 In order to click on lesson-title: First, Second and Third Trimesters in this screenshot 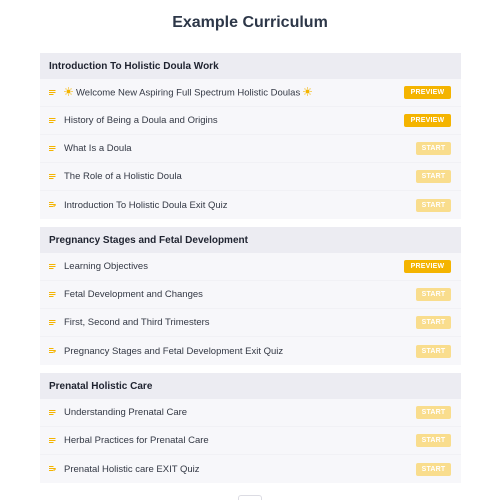, I will do `click(137, 322)`.